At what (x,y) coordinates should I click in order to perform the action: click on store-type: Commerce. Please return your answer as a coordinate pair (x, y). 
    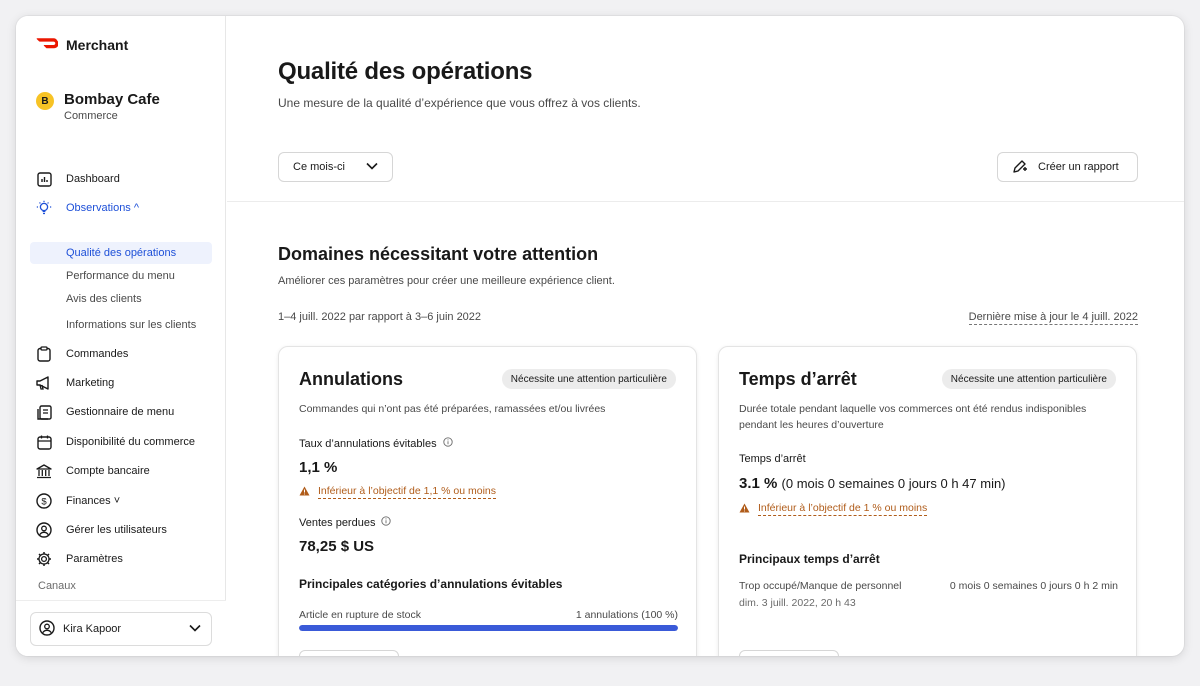
    Looking at the image, I should click on (91, 116).